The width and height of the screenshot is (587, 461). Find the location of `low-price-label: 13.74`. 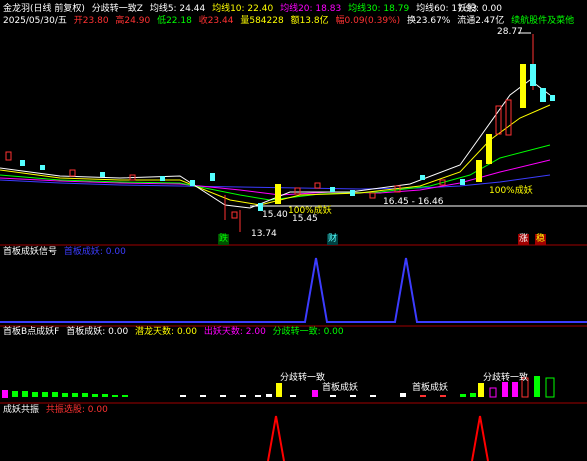

low-price-label: 13.74 is located at coordinates (264, 234).